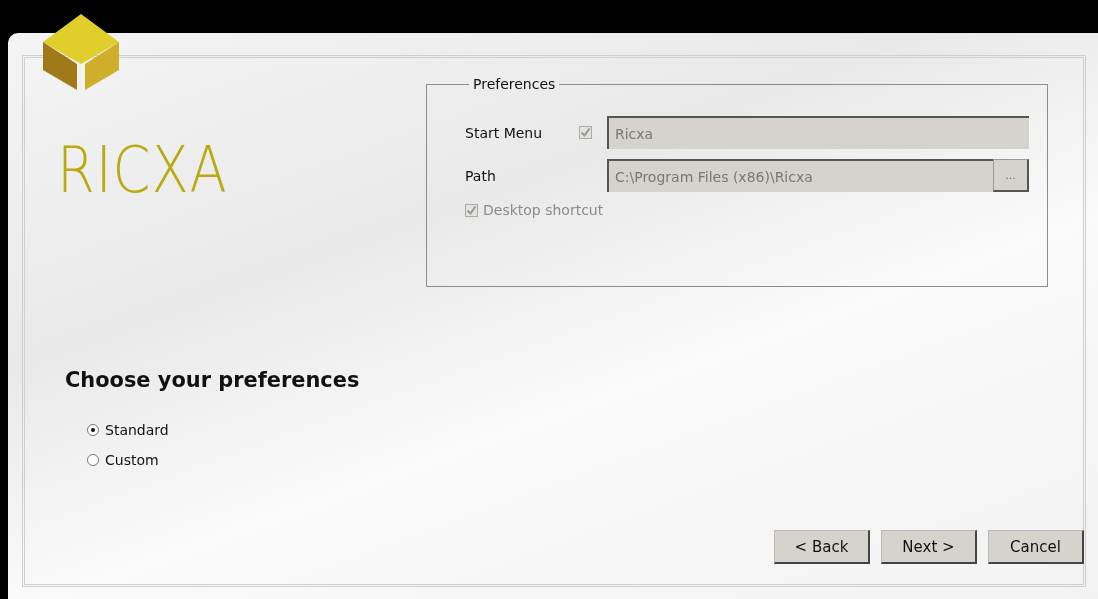 This screenshot has width=1098, height=599. What do you see at coordinates (504, 132) in the screenshot?
I see `field-label: Start Menu` at bounding box center [504, 132].